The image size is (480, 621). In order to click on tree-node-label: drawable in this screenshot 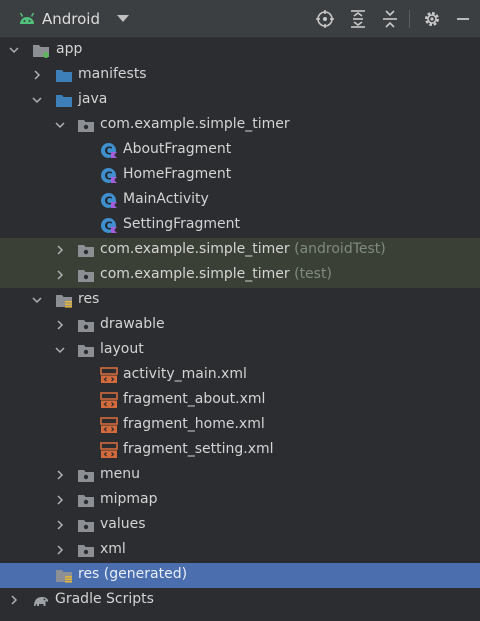, I will do `click(132, 324)`.